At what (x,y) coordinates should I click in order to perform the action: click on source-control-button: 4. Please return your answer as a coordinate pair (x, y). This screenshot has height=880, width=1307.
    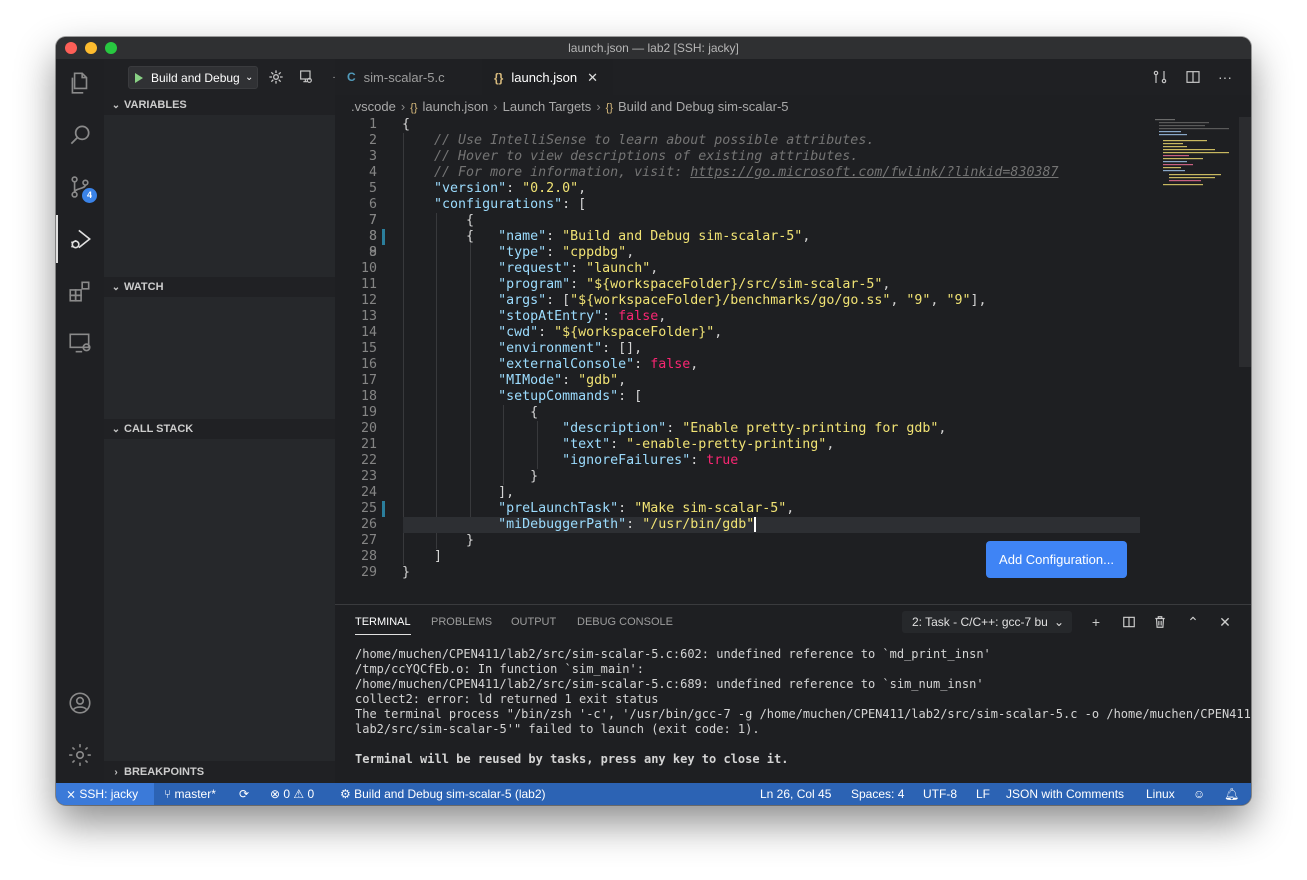
    Looking at the image, I should click on (80, 187).